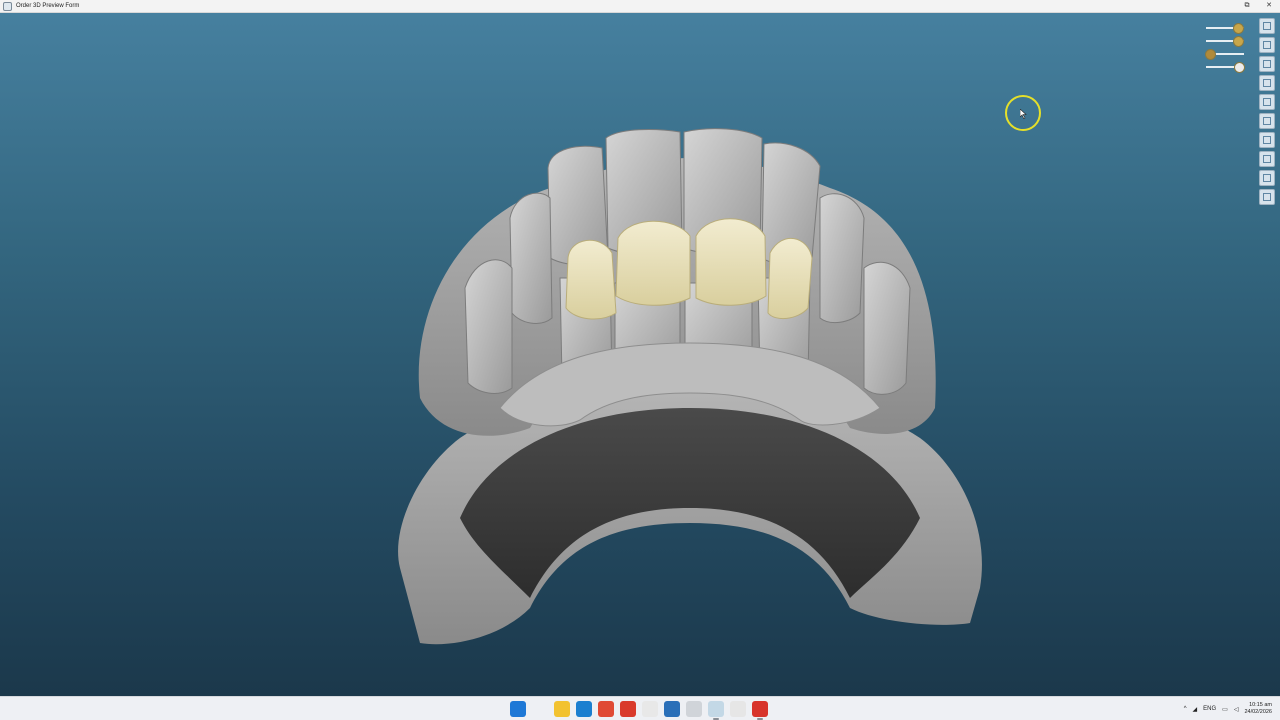  I want to click on taskbar-apps, so click(642, 710).